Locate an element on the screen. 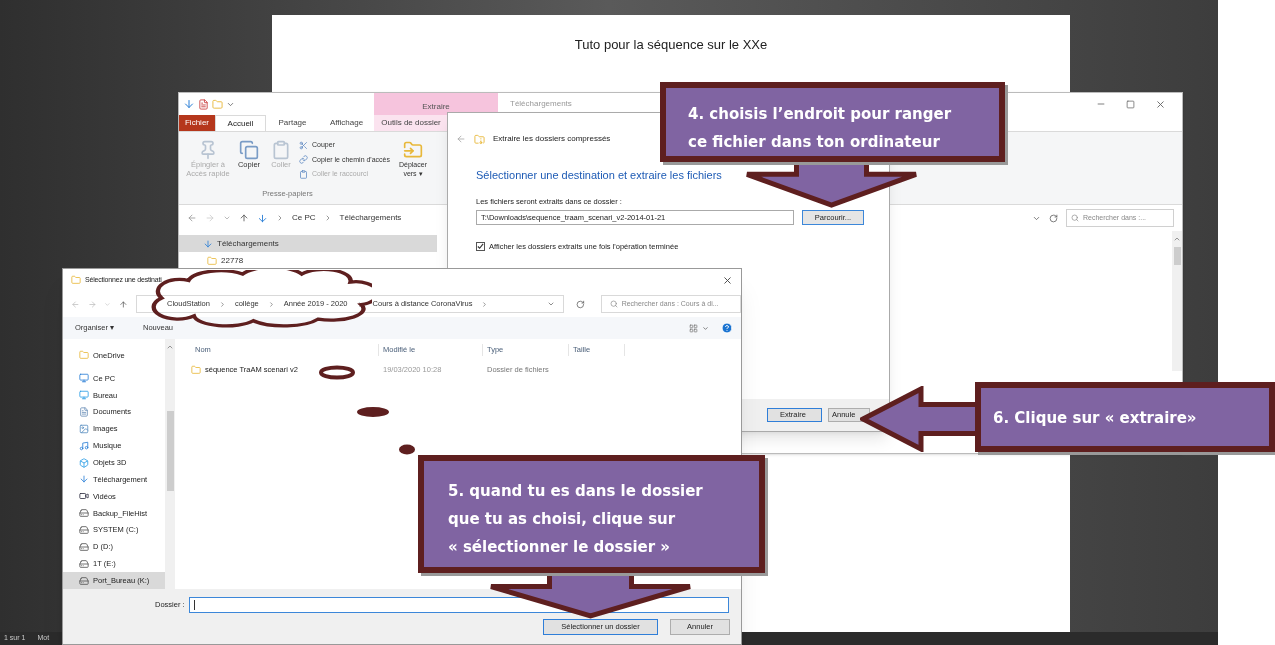 The height and width of the screenshot is (645, 1275). callout: 4. choisis l’endroit pour ranger ce fichier dans ton ordinateur is located at coordinates (832, 122).